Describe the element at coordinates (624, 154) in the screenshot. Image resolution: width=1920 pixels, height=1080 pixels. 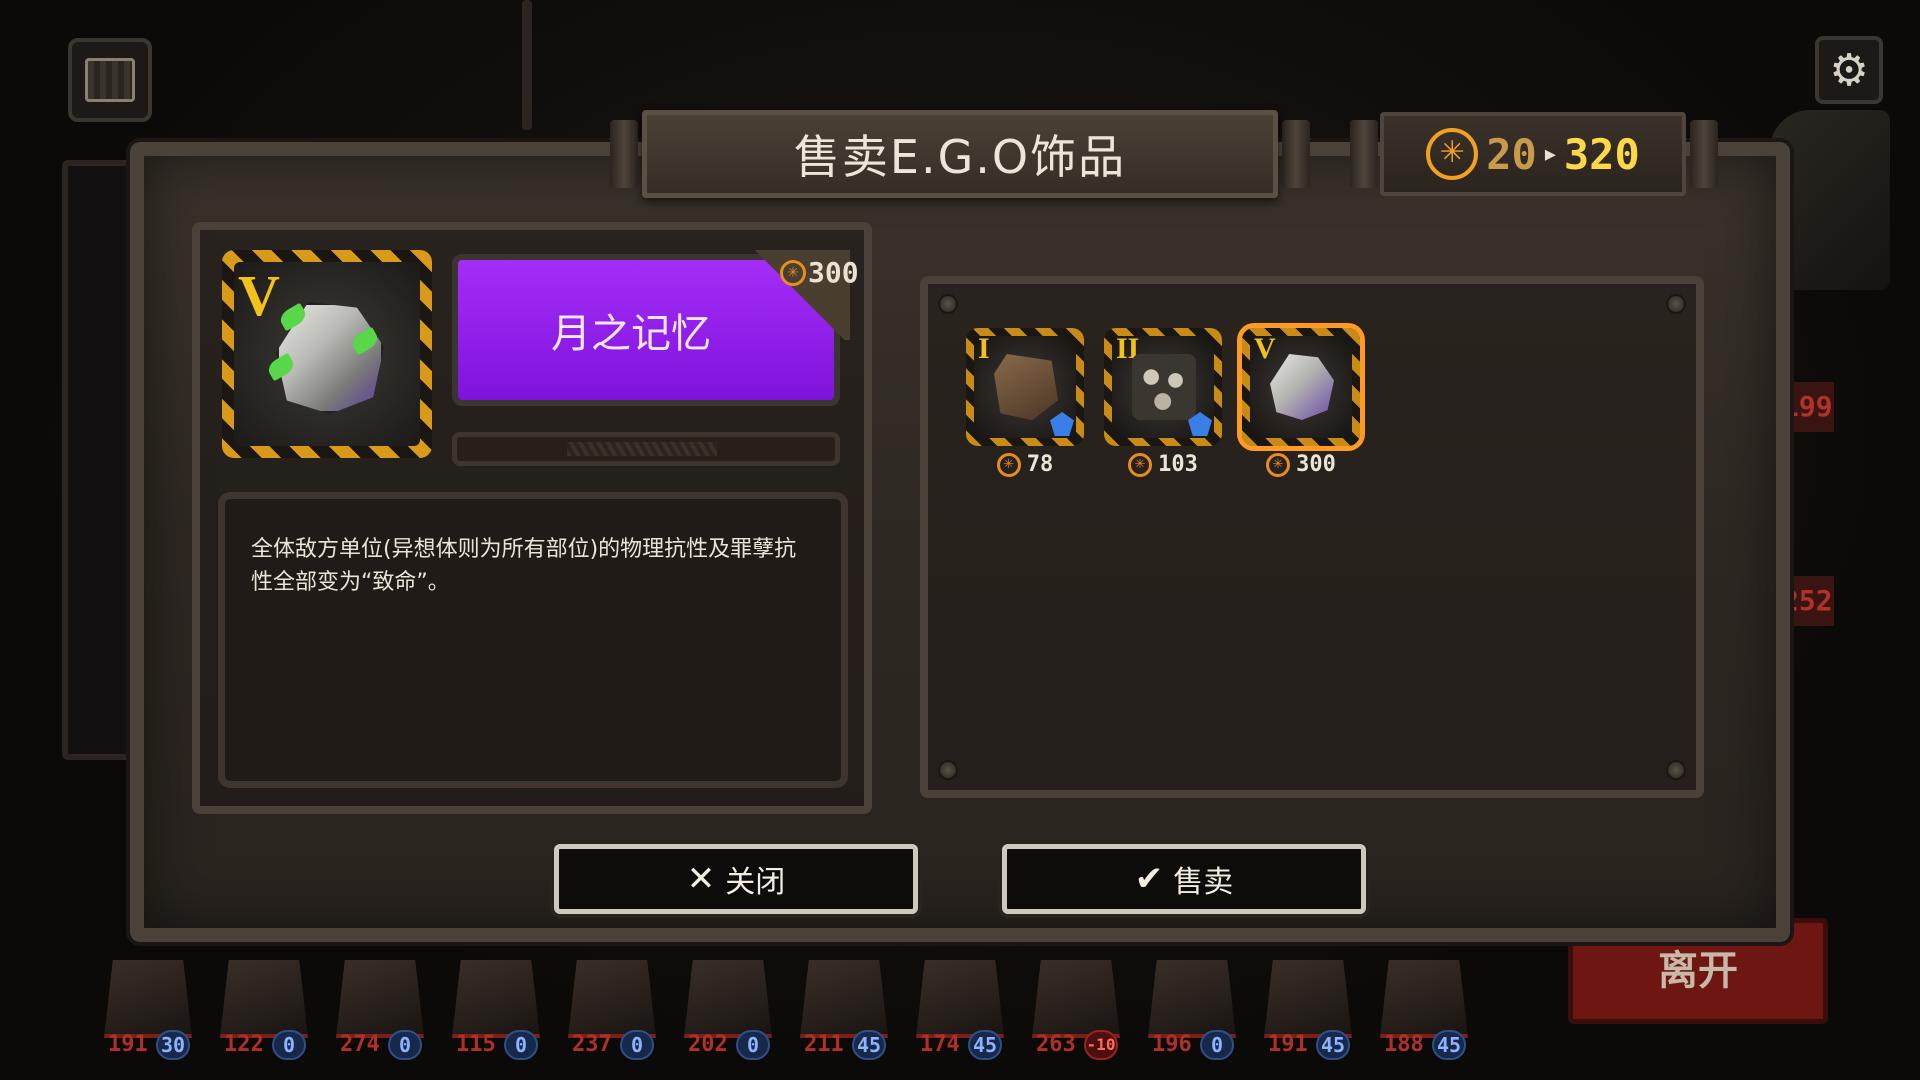
I see `title-rivet-left` at that location.